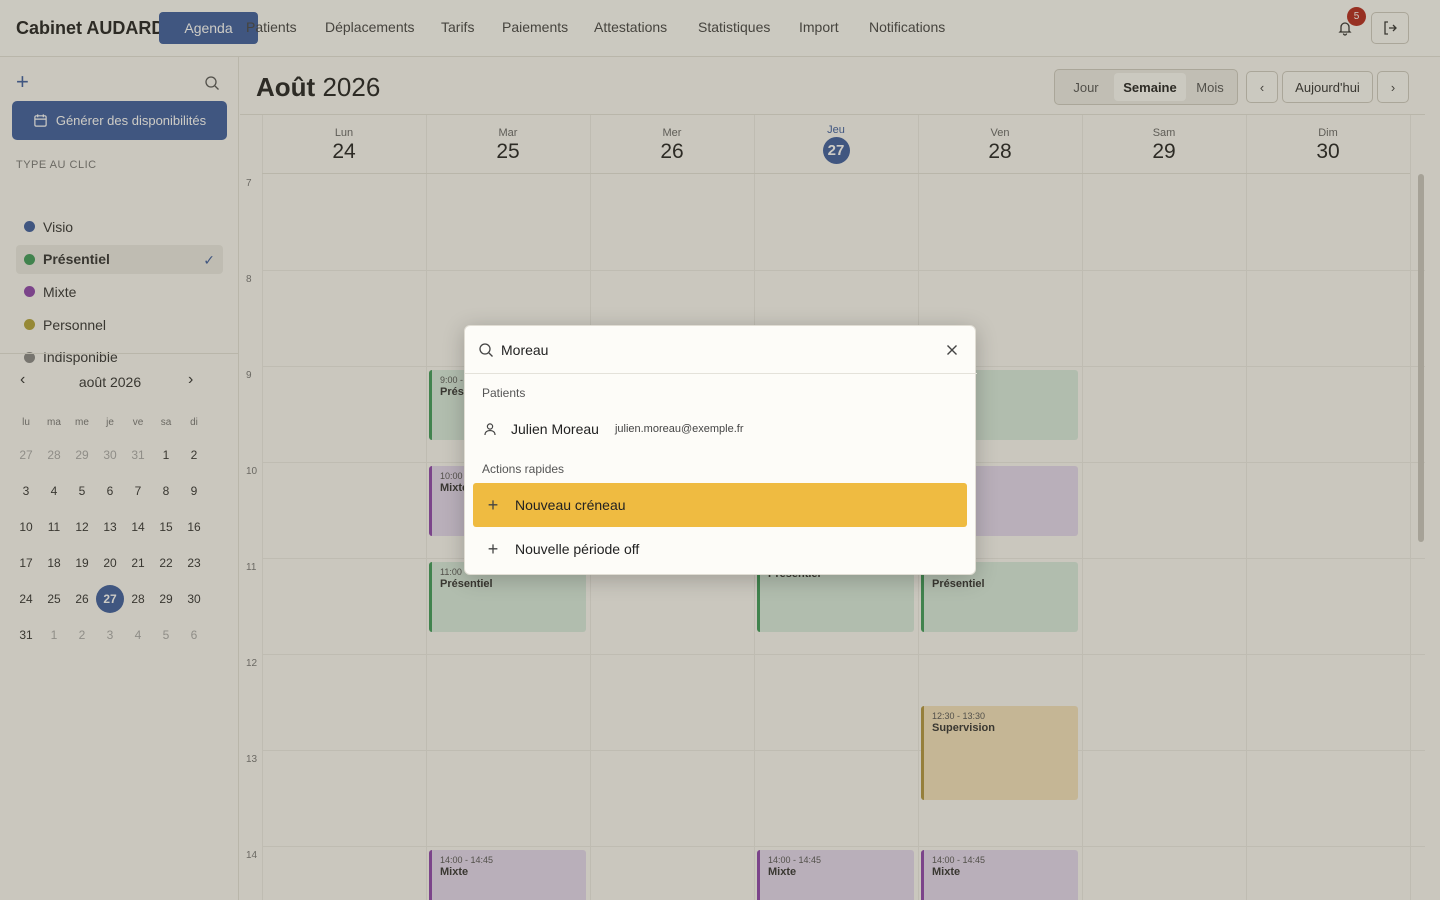  Describe the element at coordinates (952, 350) in the screenshot. I see `close-icon` at that location.